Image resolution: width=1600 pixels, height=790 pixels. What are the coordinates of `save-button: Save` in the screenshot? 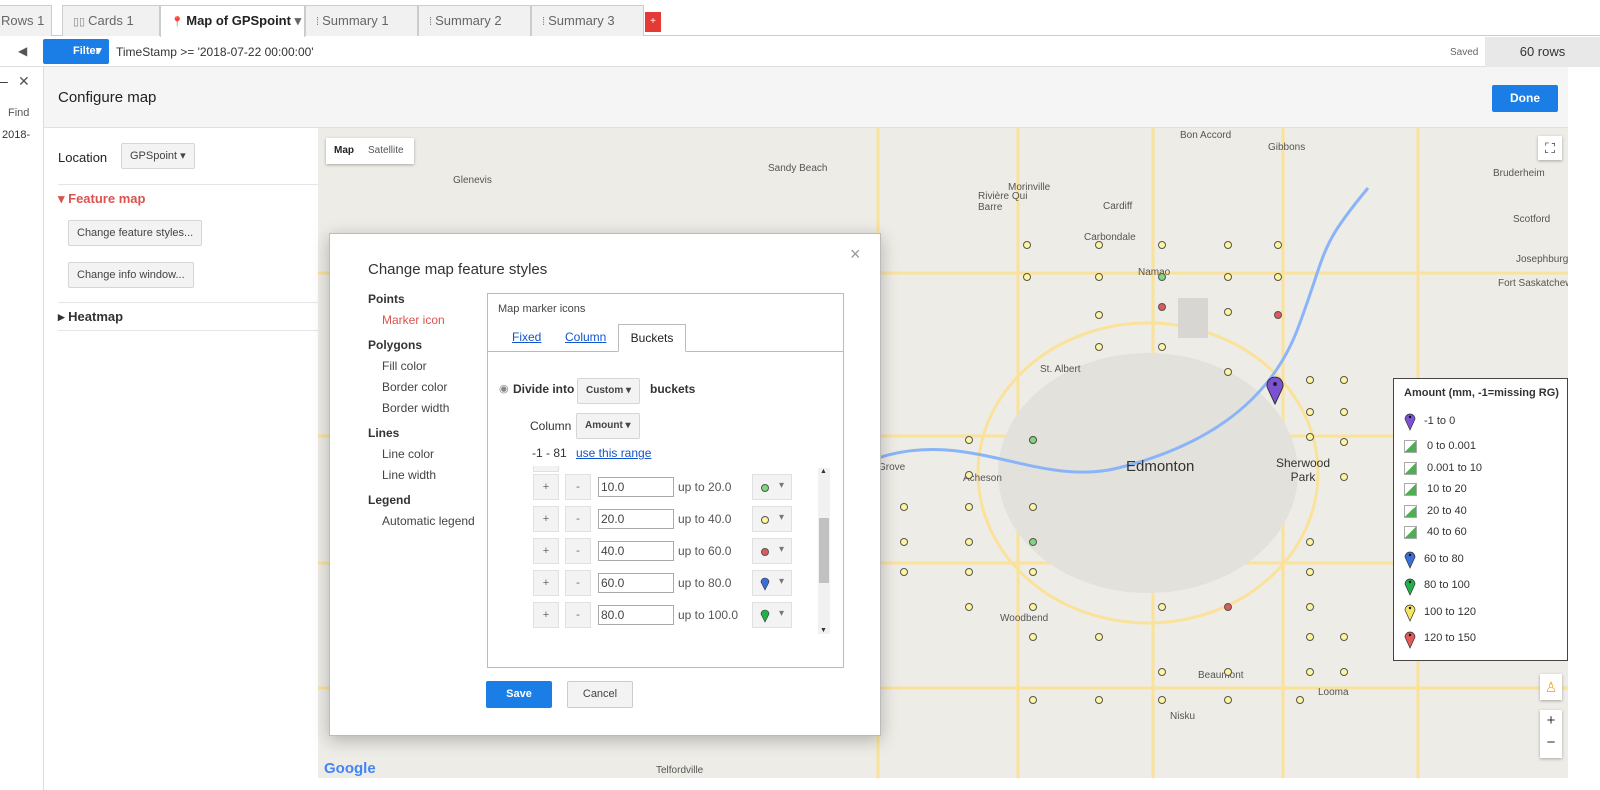 It's located at (519, 694).